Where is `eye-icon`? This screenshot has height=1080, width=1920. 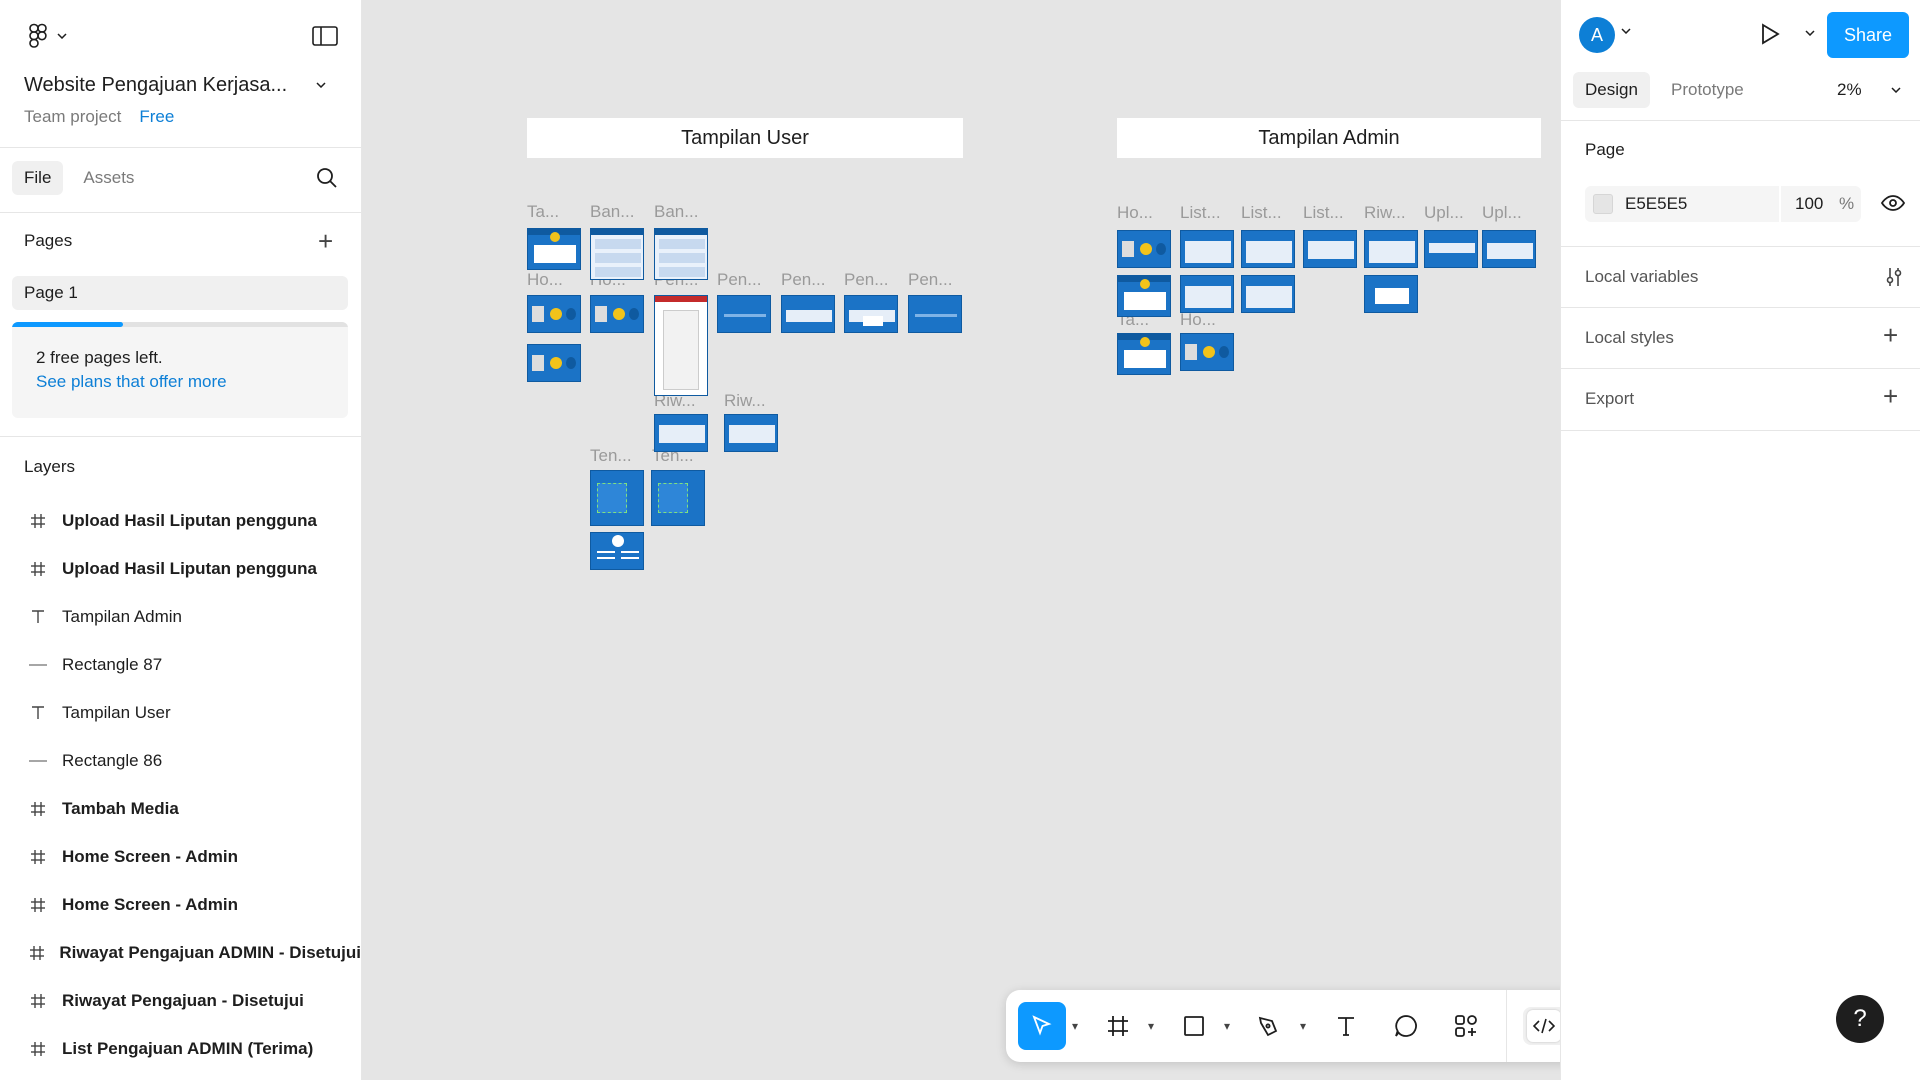 eye-icon is located at coordinates (1893, 203).